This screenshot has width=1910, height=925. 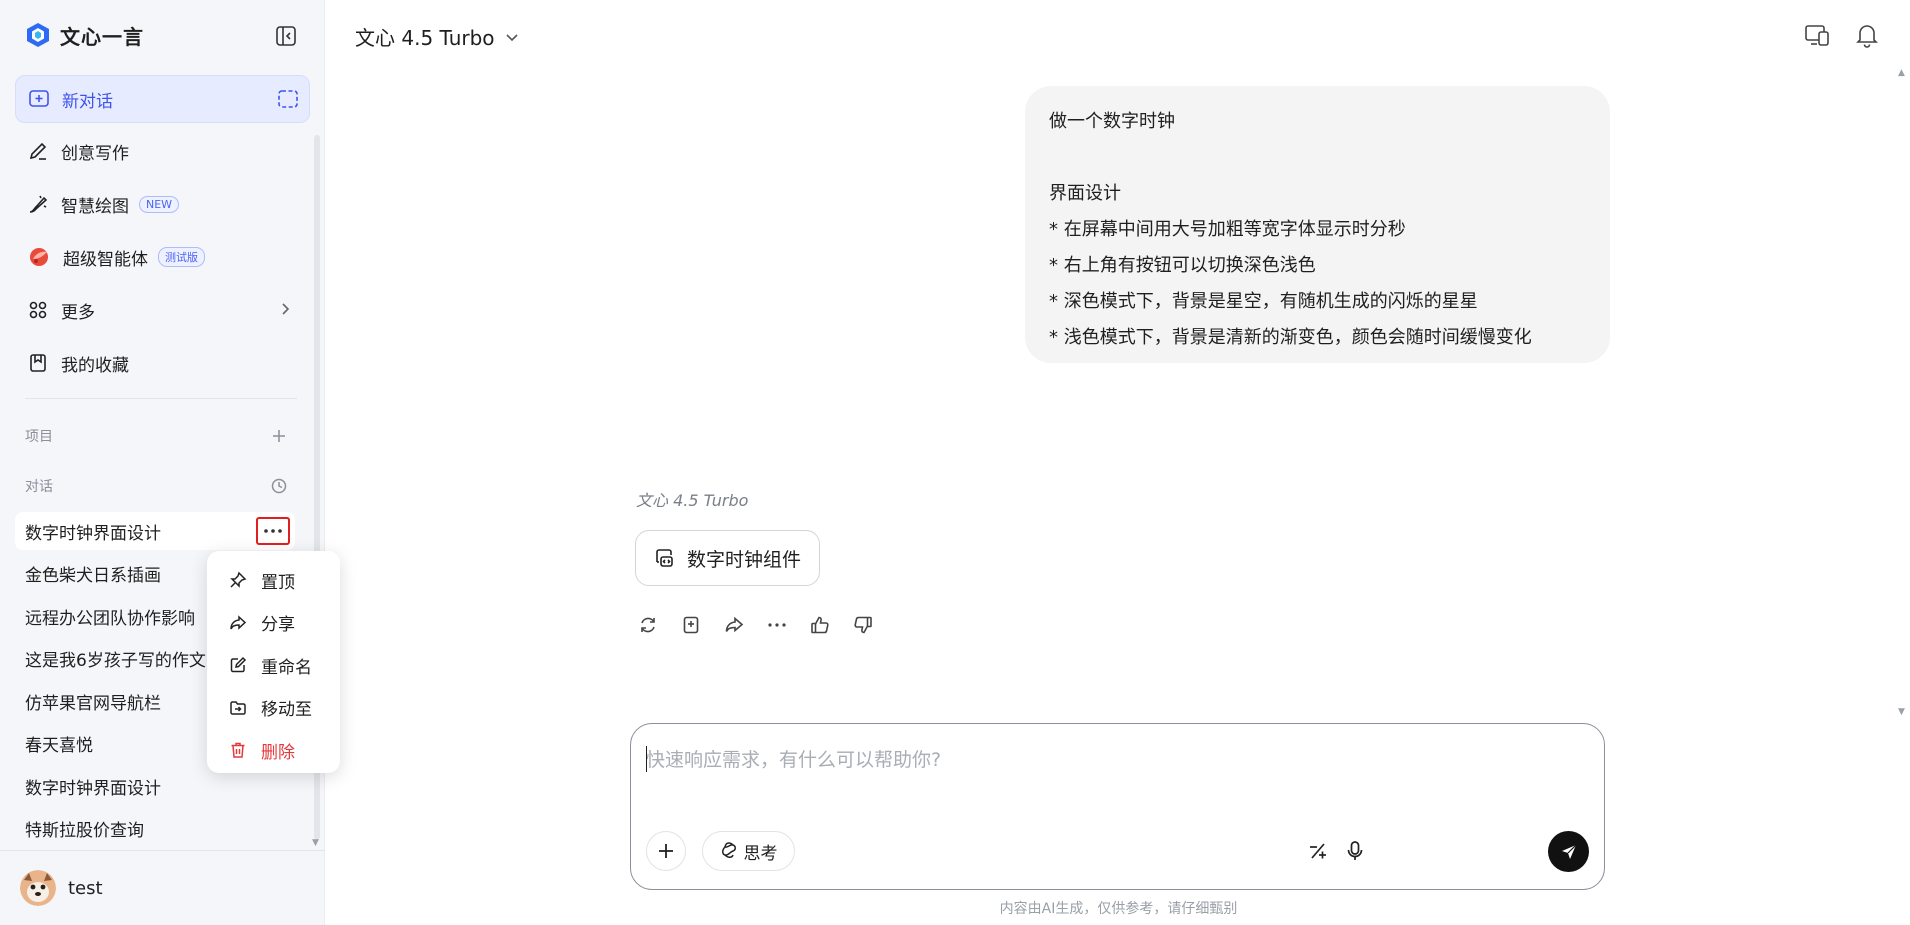 I want to click on disclaimer-text: 内容由AI生成，仅供参考，请仔细甄别, so click(x=1118, y=909).